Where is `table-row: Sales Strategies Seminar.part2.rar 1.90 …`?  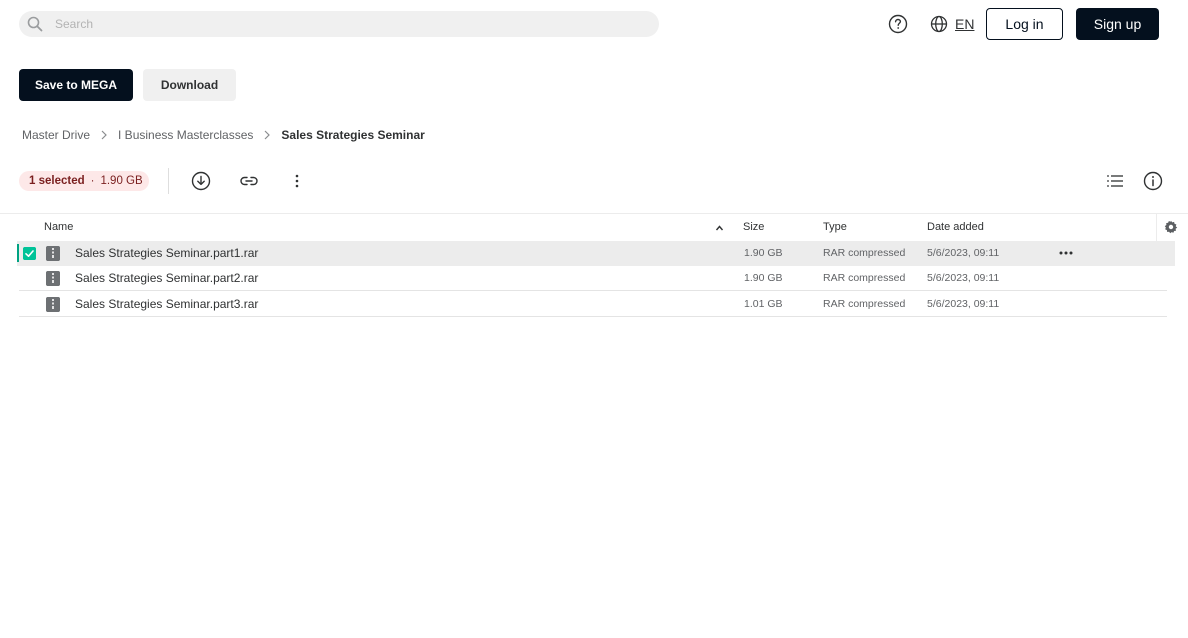
table-row: Sales Strategies Seminar.part2.rar 1.90 … is located at coordinates (593, 278).